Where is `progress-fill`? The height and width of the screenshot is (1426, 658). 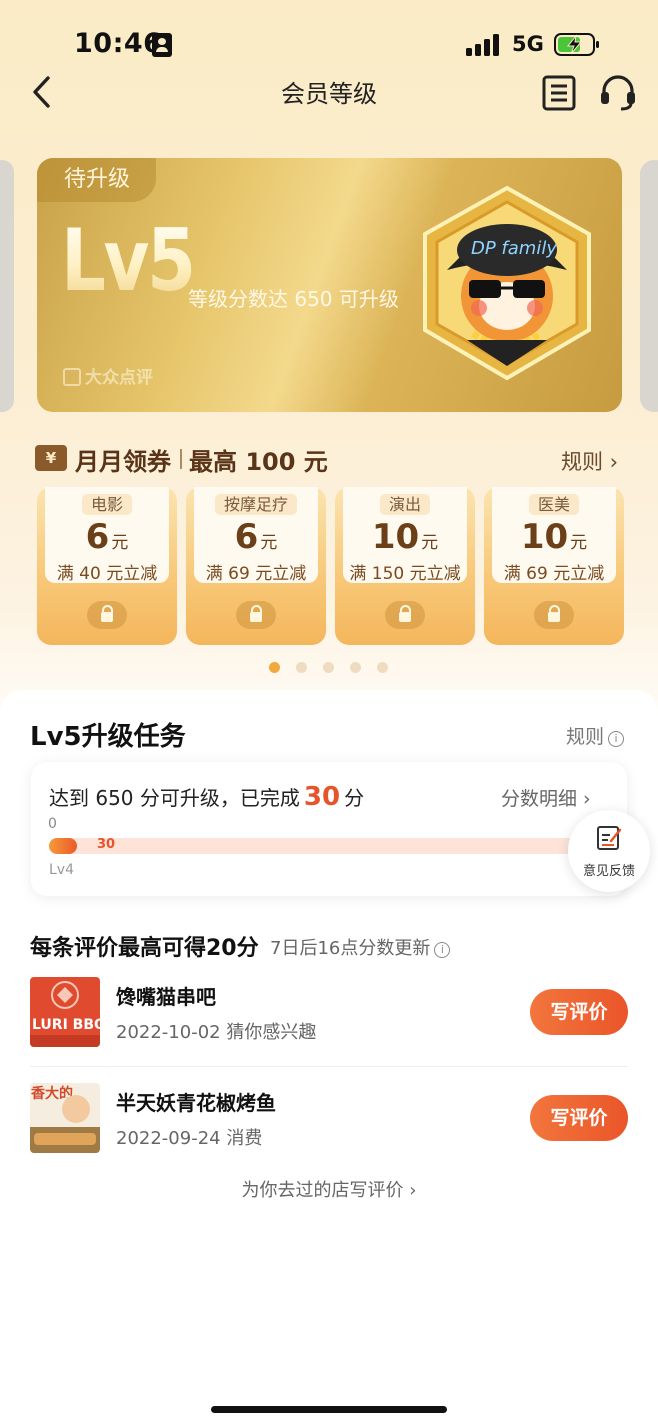 progress-fill is located at coordinates (63, 846).